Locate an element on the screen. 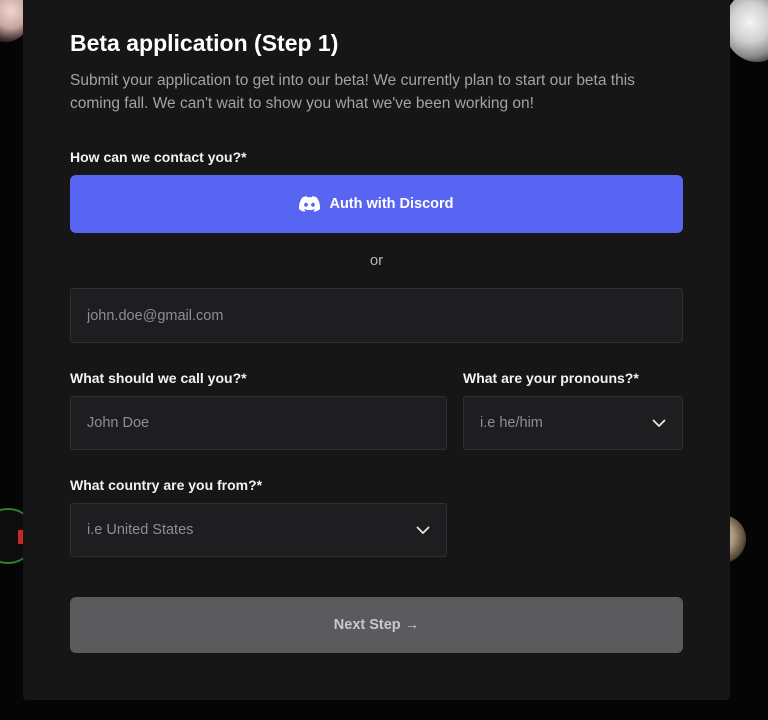 The width and height of the screenshot is (768, 720). auth-with-discord-label: Auth with Discord is located at coordinates (391, 204).